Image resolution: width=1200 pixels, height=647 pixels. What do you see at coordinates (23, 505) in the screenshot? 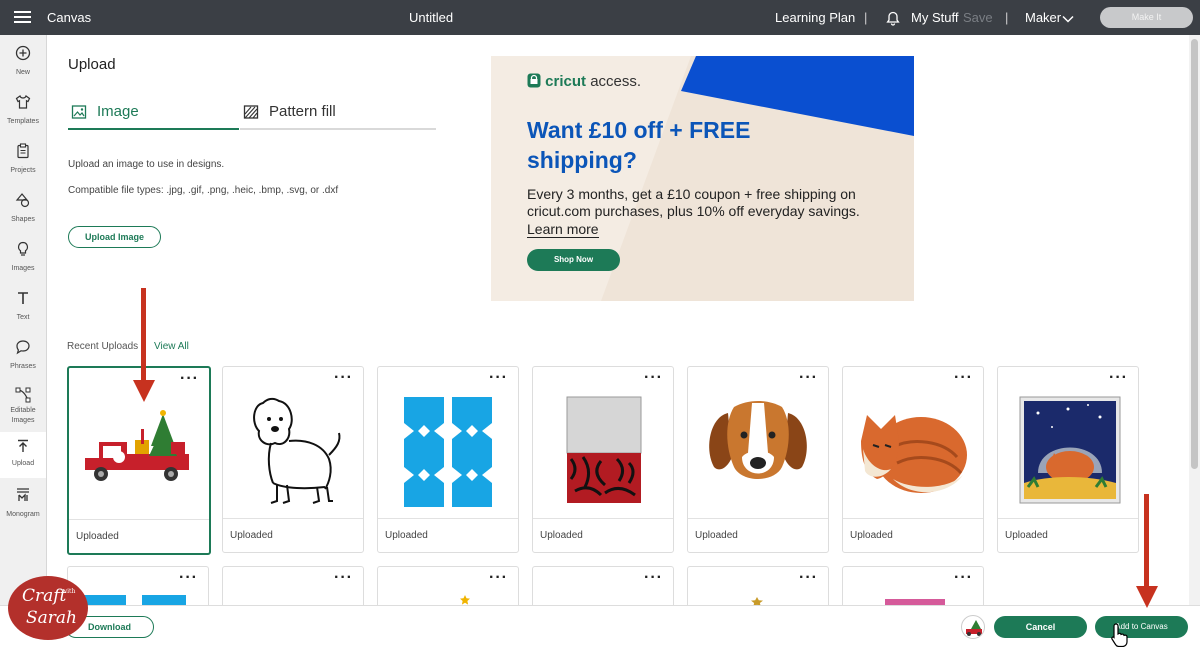
I see `sidebar-item-monogram: Monogram` at bounding box center [23, 505].